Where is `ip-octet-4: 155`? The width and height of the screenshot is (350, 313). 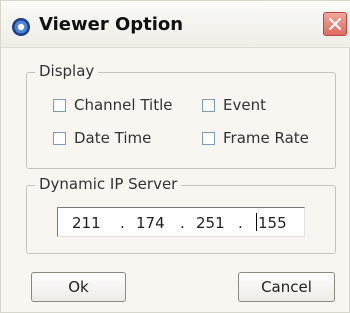
ip-octet-4: 155 is located at coordinates (272, 223).